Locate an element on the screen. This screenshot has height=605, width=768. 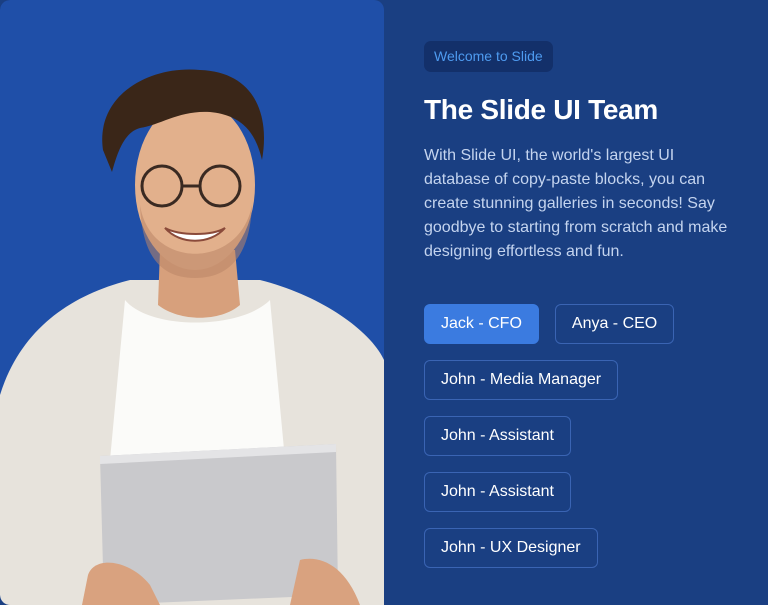
member-button-jack-cfo: Jack - CFO is located at coordinates (481, 324).